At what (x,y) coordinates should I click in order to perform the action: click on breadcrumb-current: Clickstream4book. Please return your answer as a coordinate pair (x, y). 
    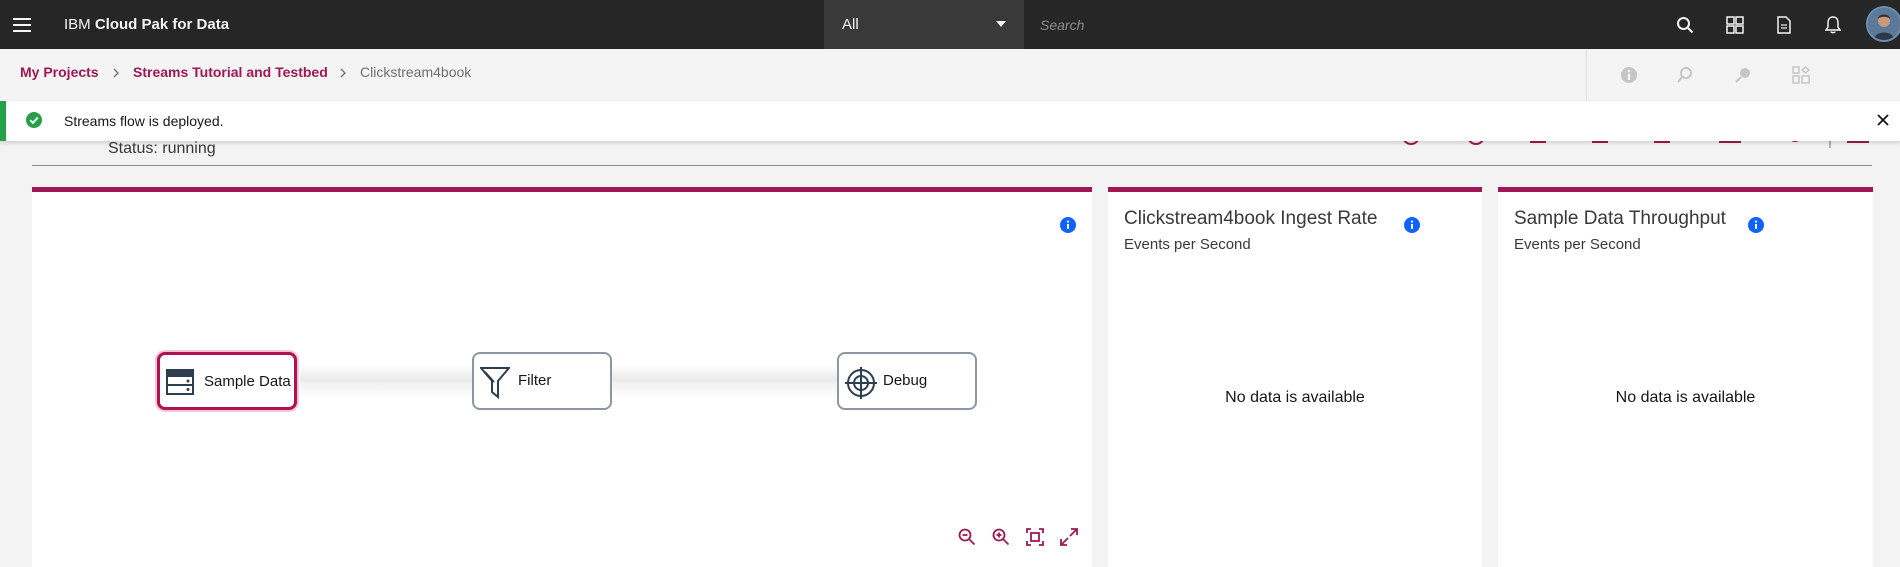
    Looking at the image, I should click on (416, 72).